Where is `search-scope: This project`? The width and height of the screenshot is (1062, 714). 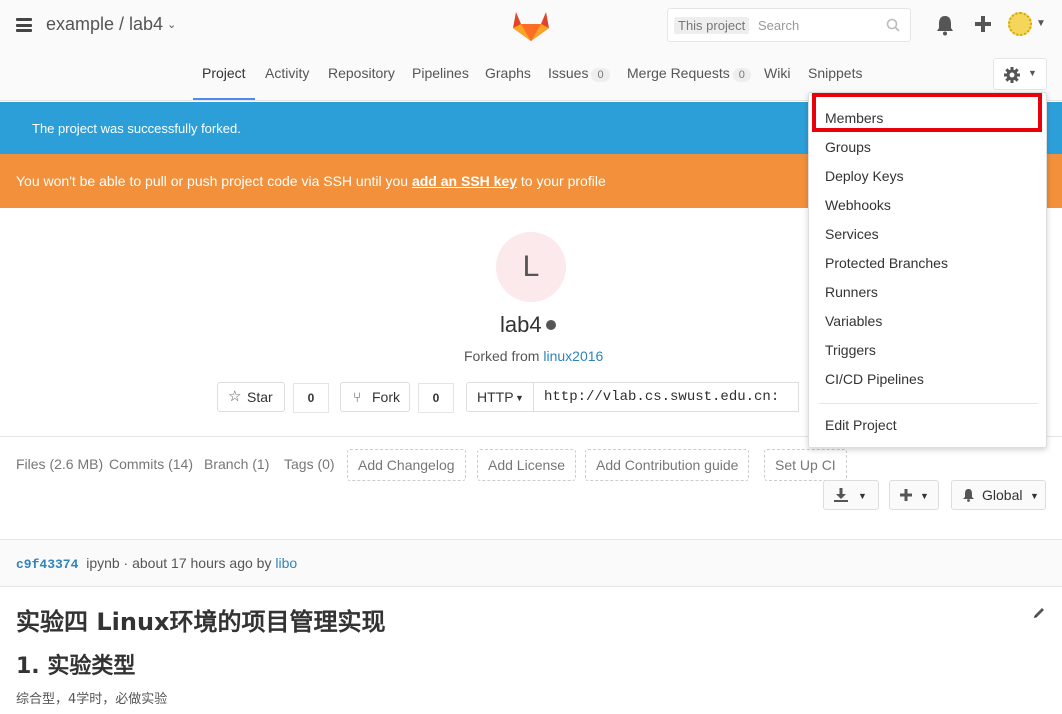 search-scope: This project is located at coordinates (712, 25).